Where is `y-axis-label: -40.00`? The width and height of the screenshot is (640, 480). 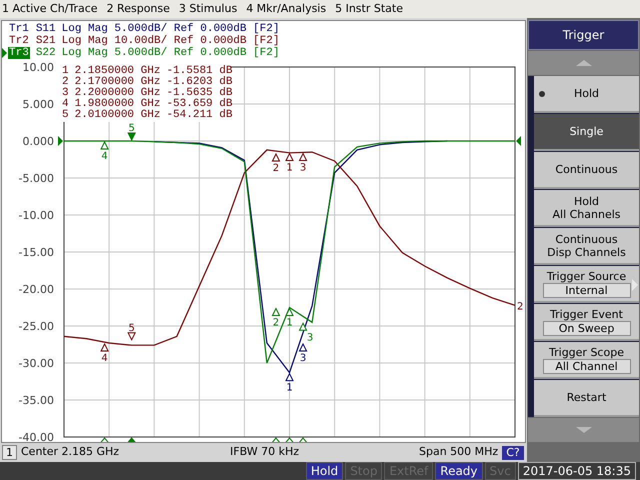 y-axis-label: -40.00 is located at coordinates (36, 436).